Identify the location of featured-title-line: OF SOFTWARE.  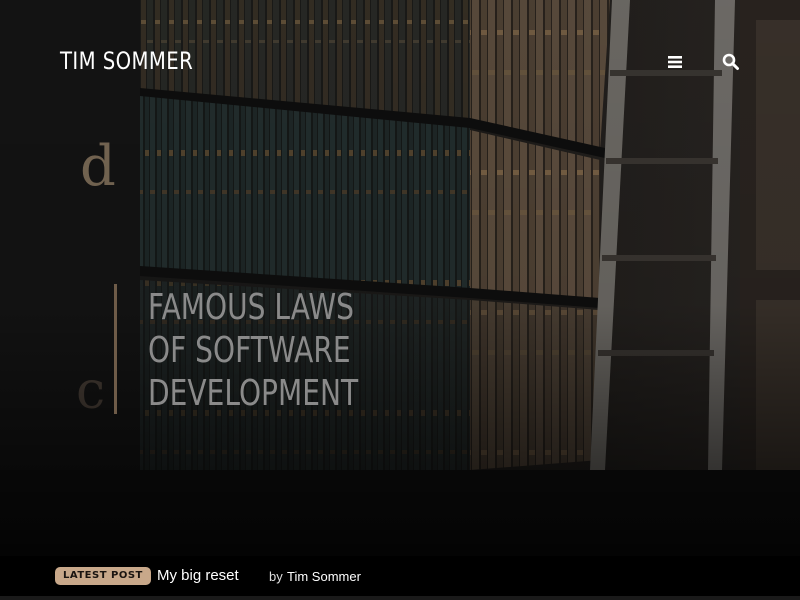
(249, 350).